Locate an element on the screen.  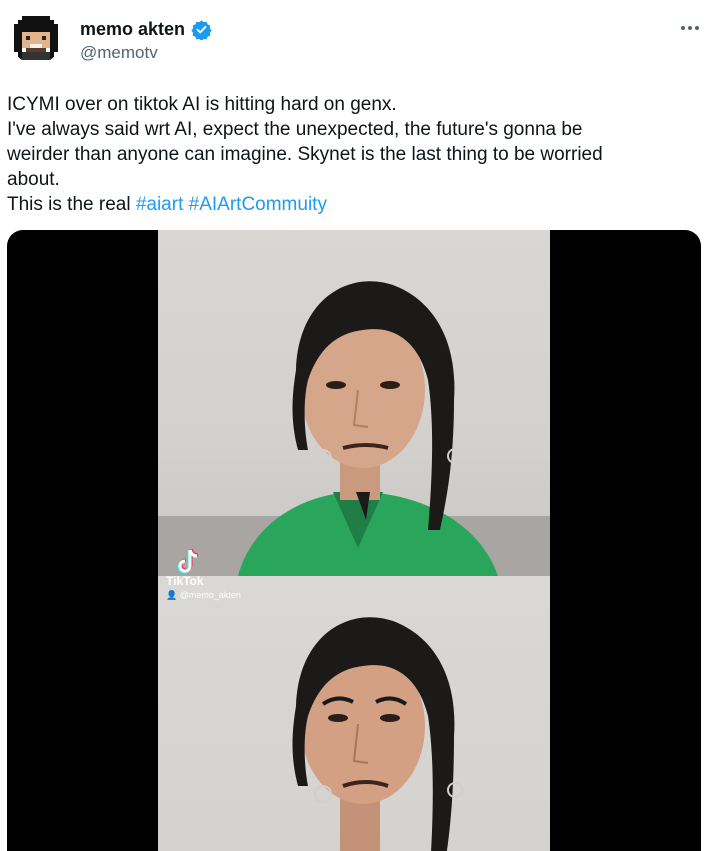
tweet-text-line-hashtags: This is the real #aiart #AIArtCommuity is located at coordinates (357, 204).